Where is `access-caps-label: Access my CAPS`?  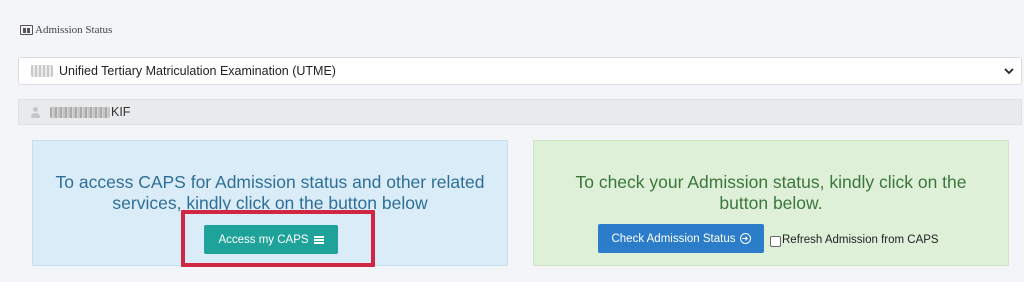
access-caps-label: Access my CAPS is located at coordinates (263, 239).